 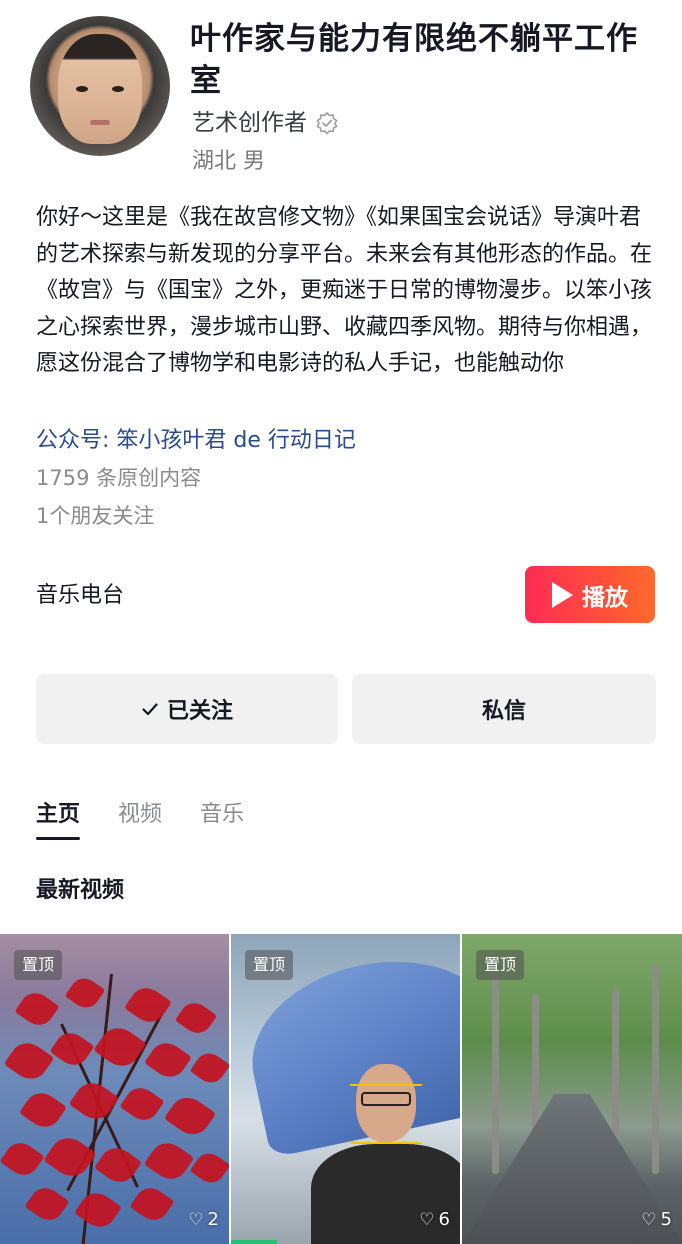 I want to click on latest-videos-title: 最新视频, so click(x=80, y=890).